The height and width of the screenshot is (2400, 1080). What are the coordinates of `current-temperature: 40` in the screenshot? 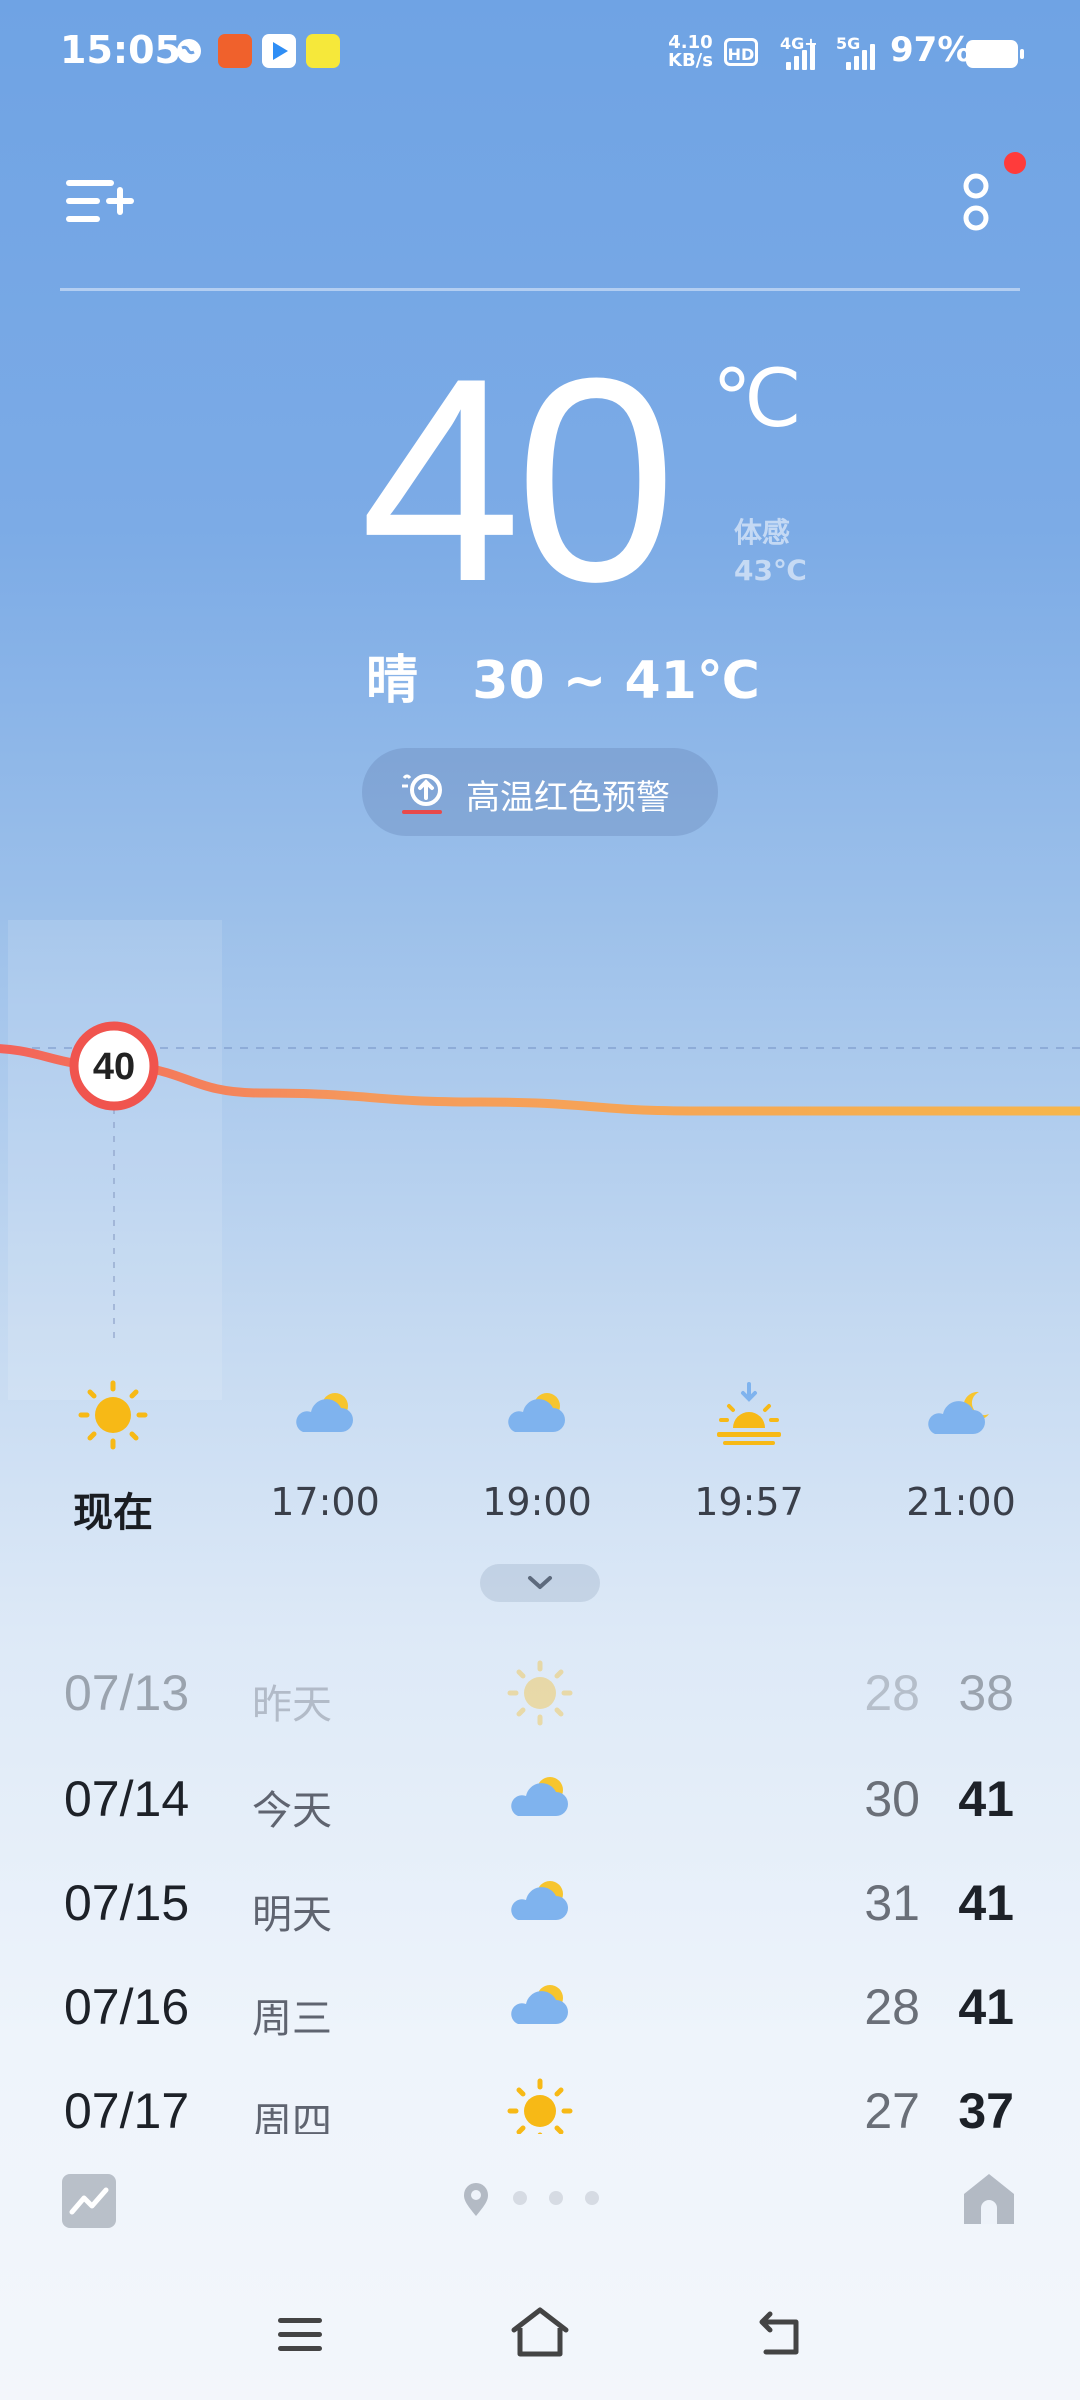 It's located at (518, 480).